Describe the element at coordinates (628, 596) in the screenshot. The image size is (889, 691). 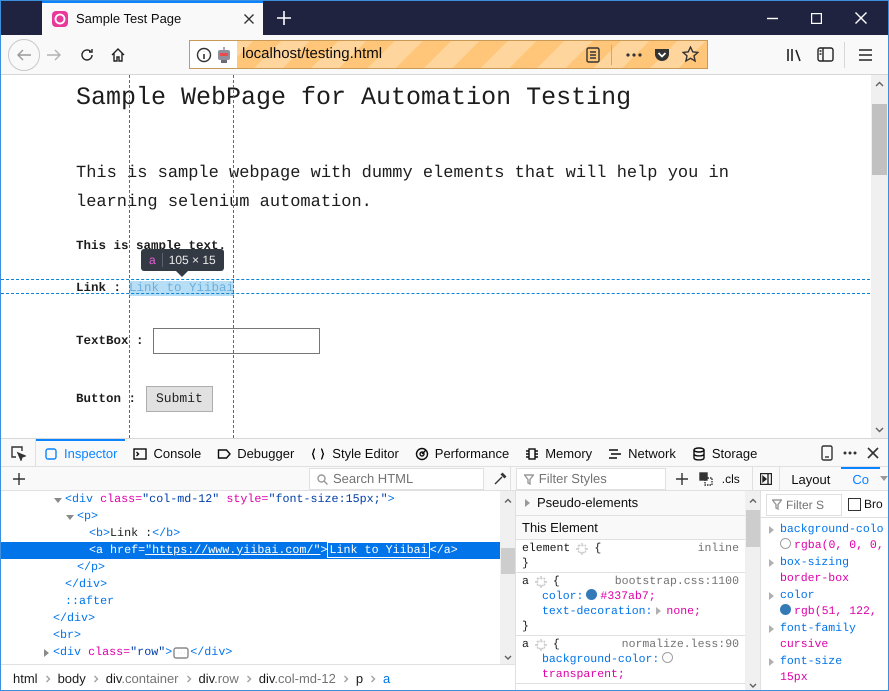
I see `css-value: #337ab7;` at that location.